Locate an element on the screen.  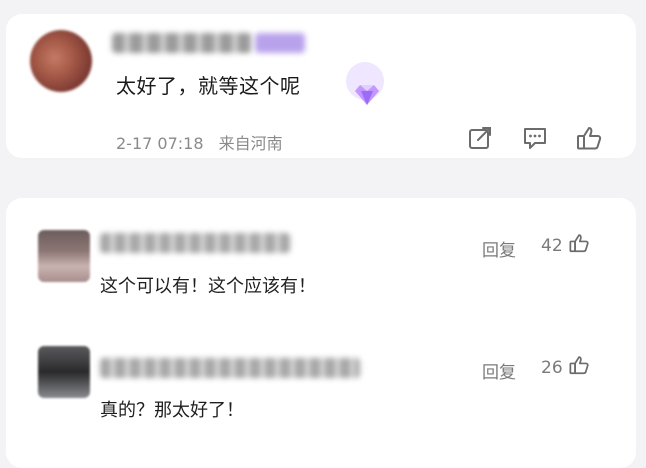
reply-text: 真的？那太好了！ is located at coordinates (172, 410).